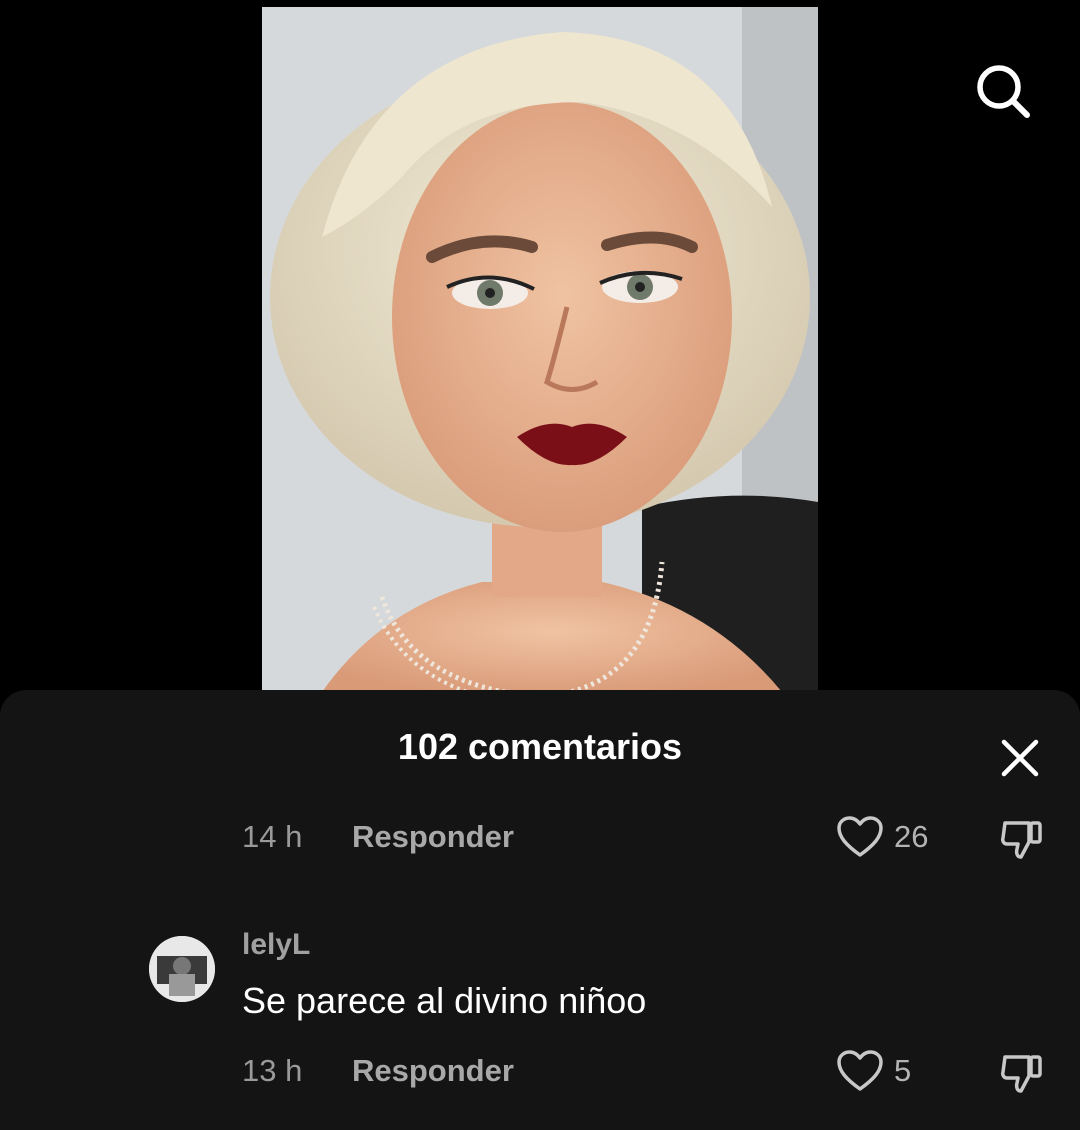  I want to click on close-icon, so click(1020, 758).